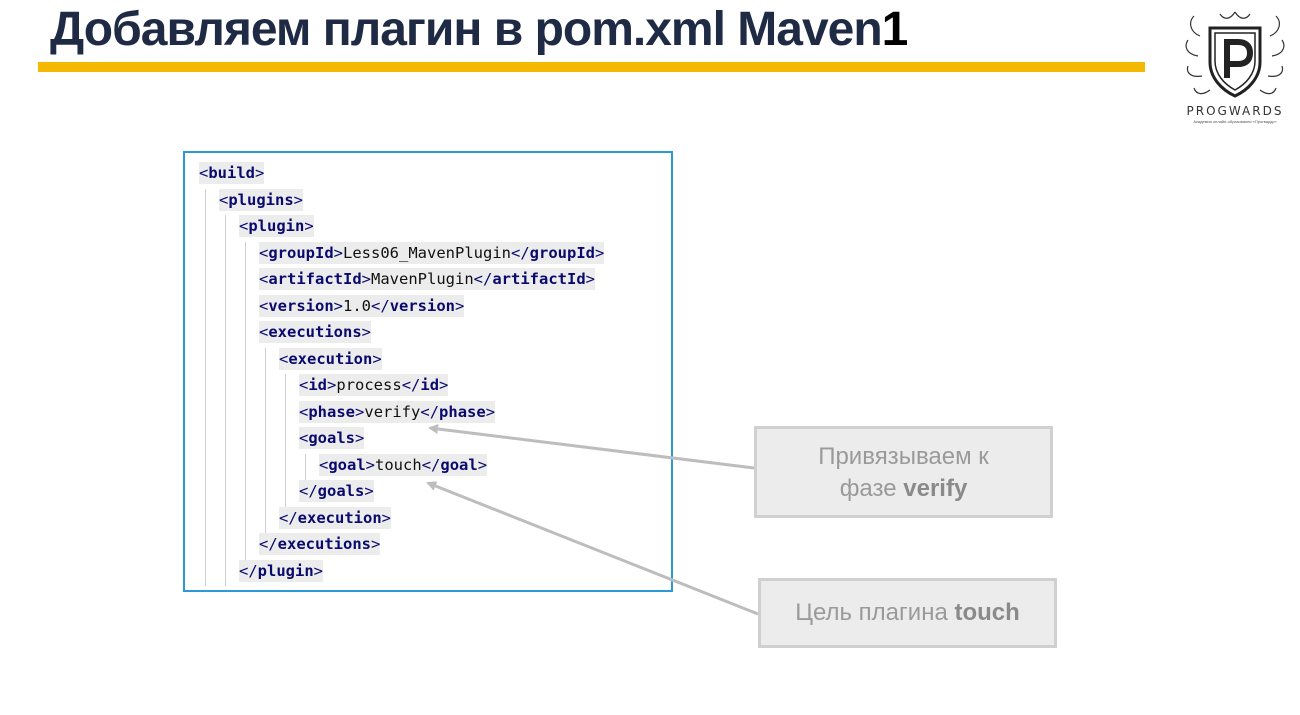 Image resolution: width=1300 pixels, height=715 pixels. Describe the element at coordinates (591, 67) in the screenshot. I see `title-underline` at that location.